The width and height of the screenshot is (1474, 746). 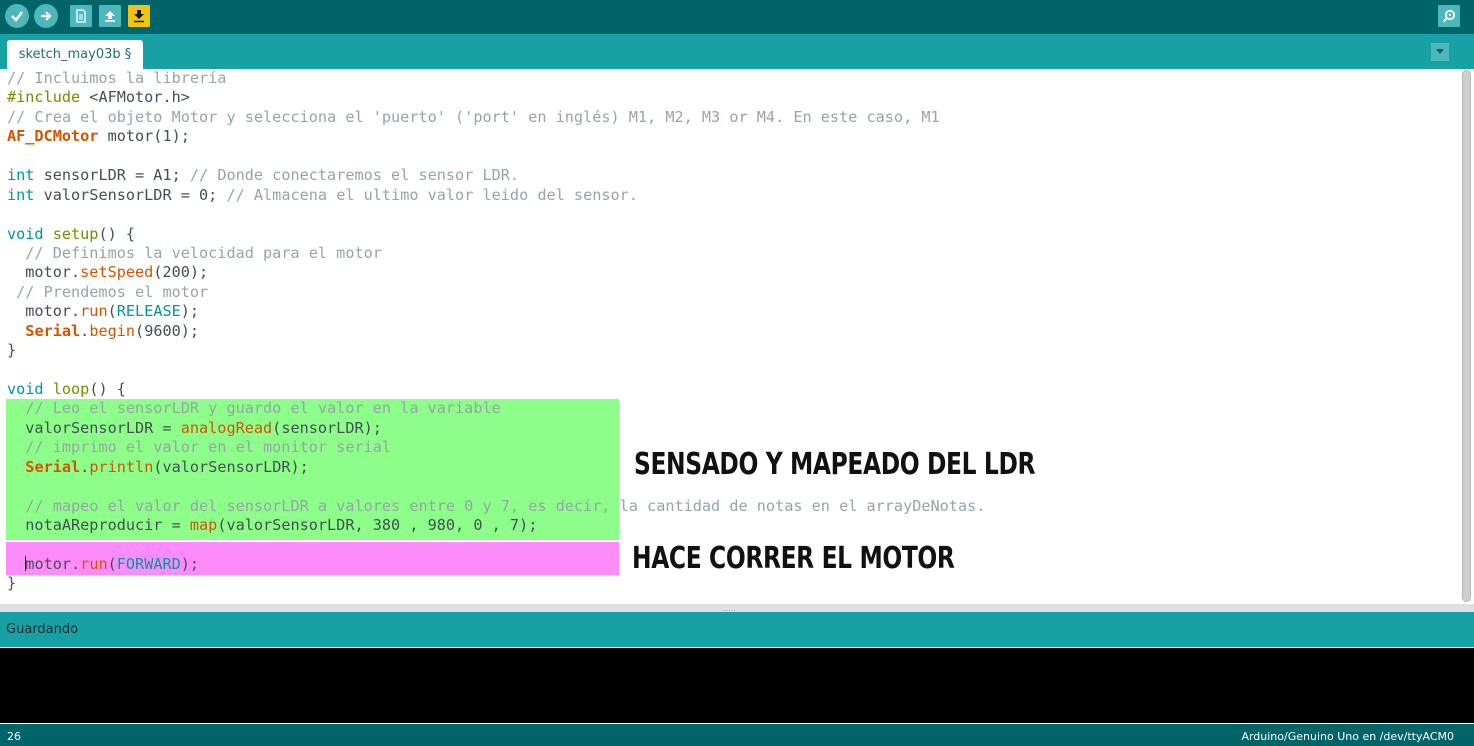 I want to click on code-line: motor.run(RELEASE);, so click(x=103, y=311).